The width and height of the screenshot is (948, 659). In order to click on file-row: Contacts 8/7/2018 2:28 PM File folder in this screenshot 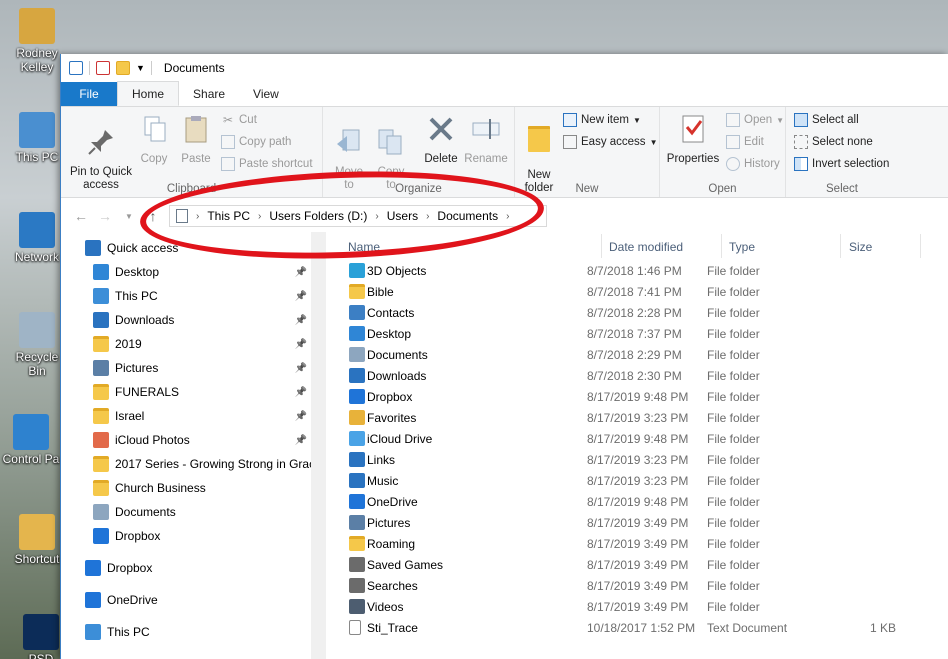, I will do `click(645, 312)`.